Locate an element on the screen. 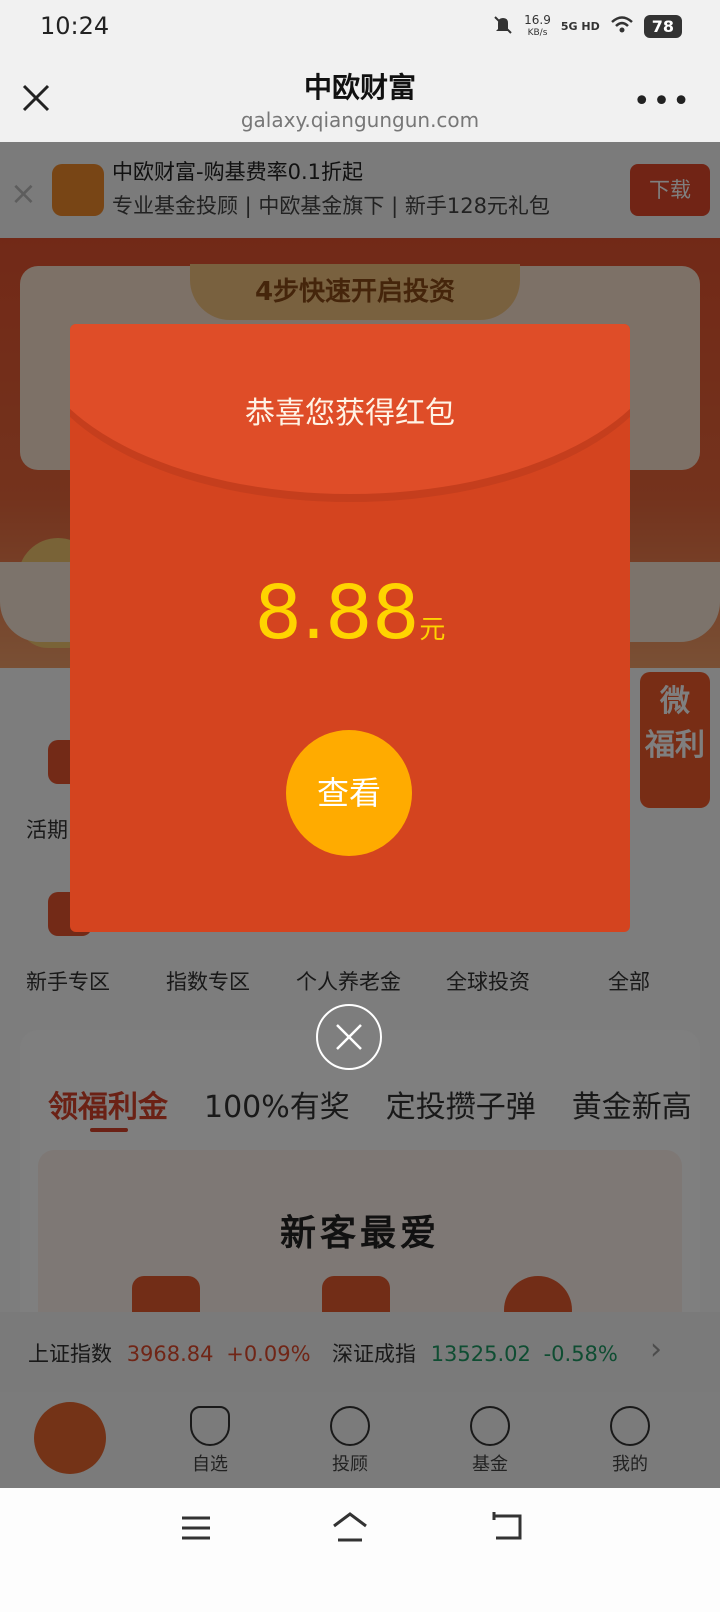 The image size is (720, 1612). home-icon is located at coordinates (350, 1529).